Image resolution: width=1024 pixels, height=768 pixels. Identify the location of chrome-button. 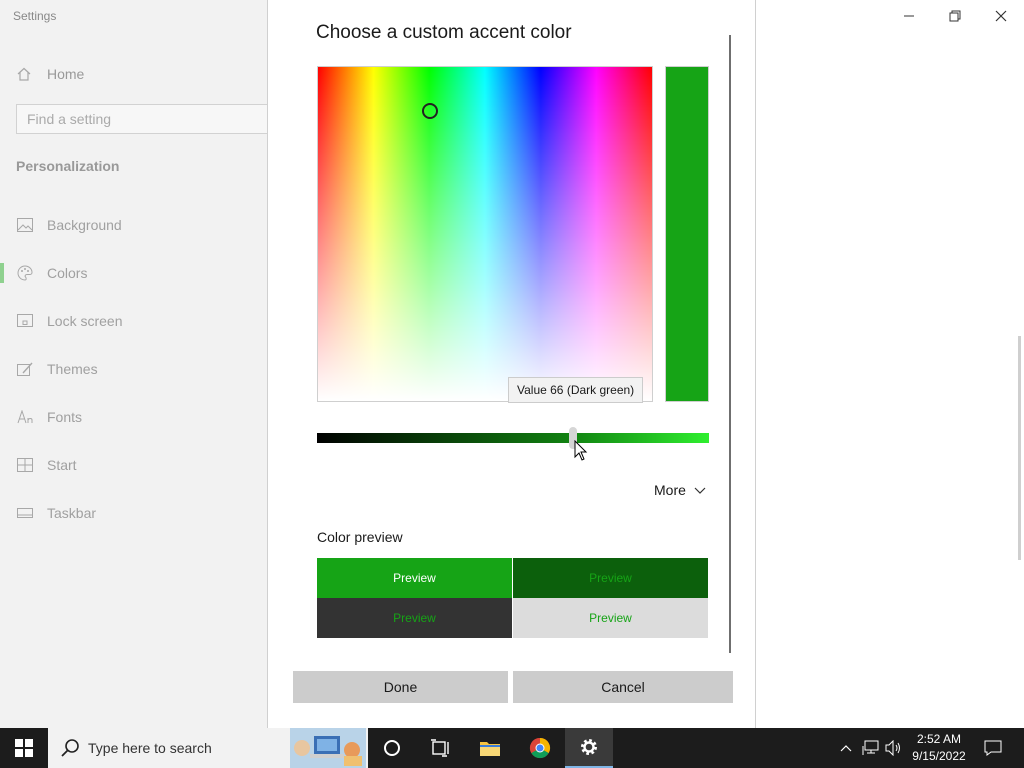
(540, 748).